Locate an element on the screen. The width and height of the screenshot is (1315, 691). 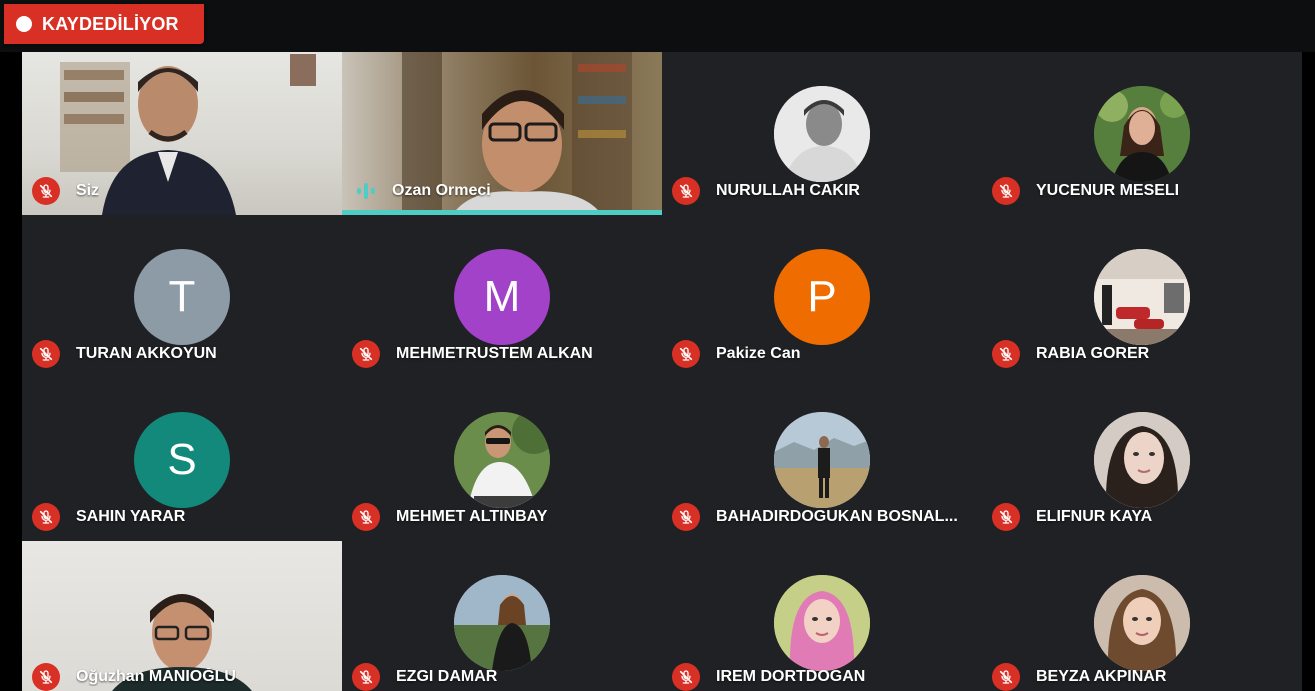
recording-dot-icon is located at coordinates (24, 24).